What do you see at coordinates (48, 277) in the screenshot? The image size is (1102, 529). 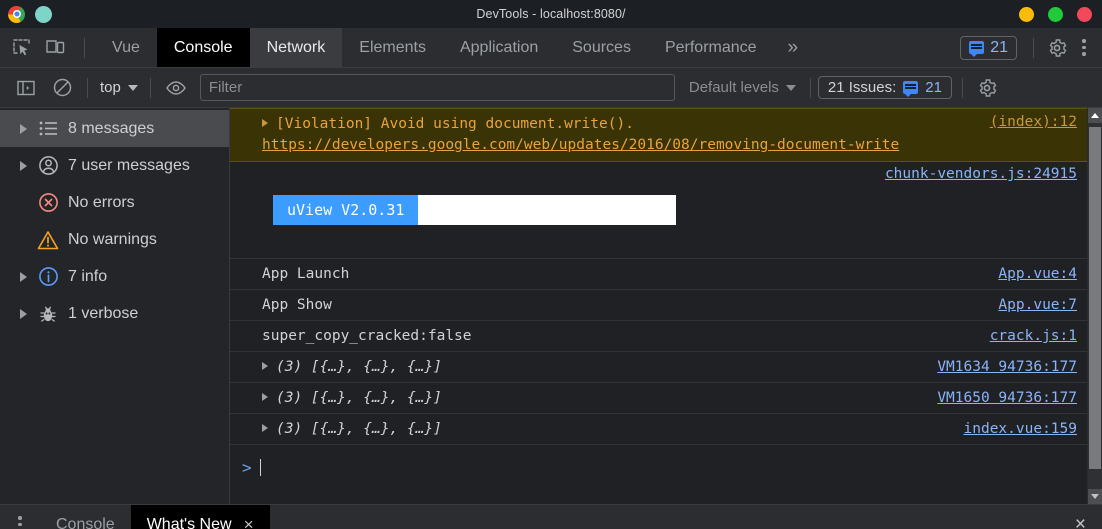 I see `info-icon` at bounding box center [48, 277].